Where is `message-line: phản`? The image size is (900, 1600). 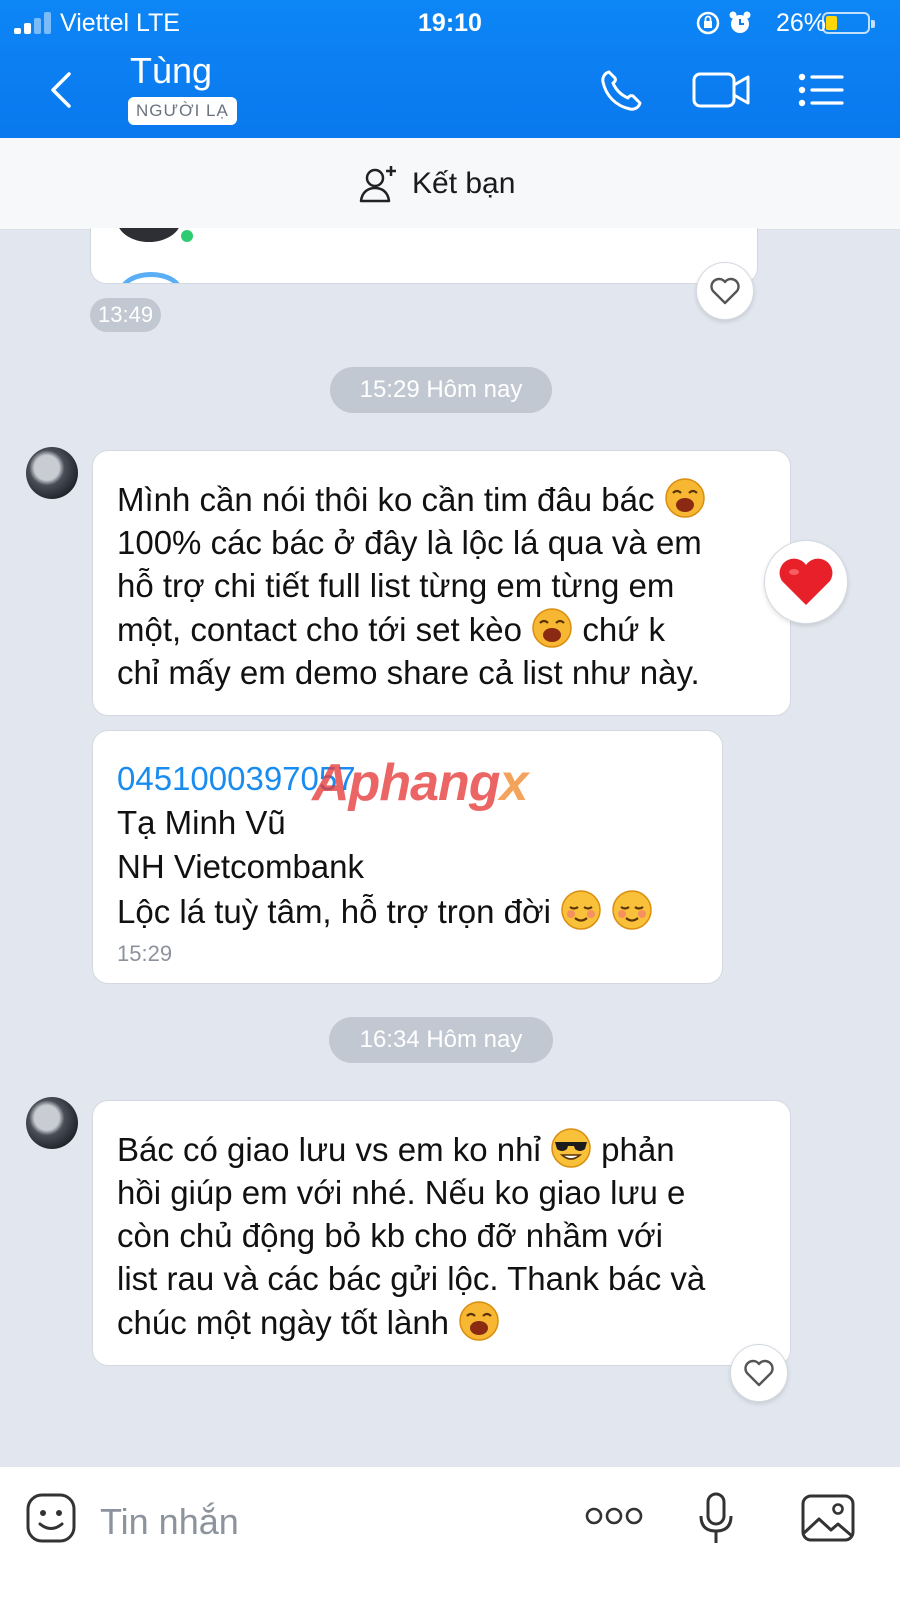
message-line: phản is located at coordinates (638, 1149).